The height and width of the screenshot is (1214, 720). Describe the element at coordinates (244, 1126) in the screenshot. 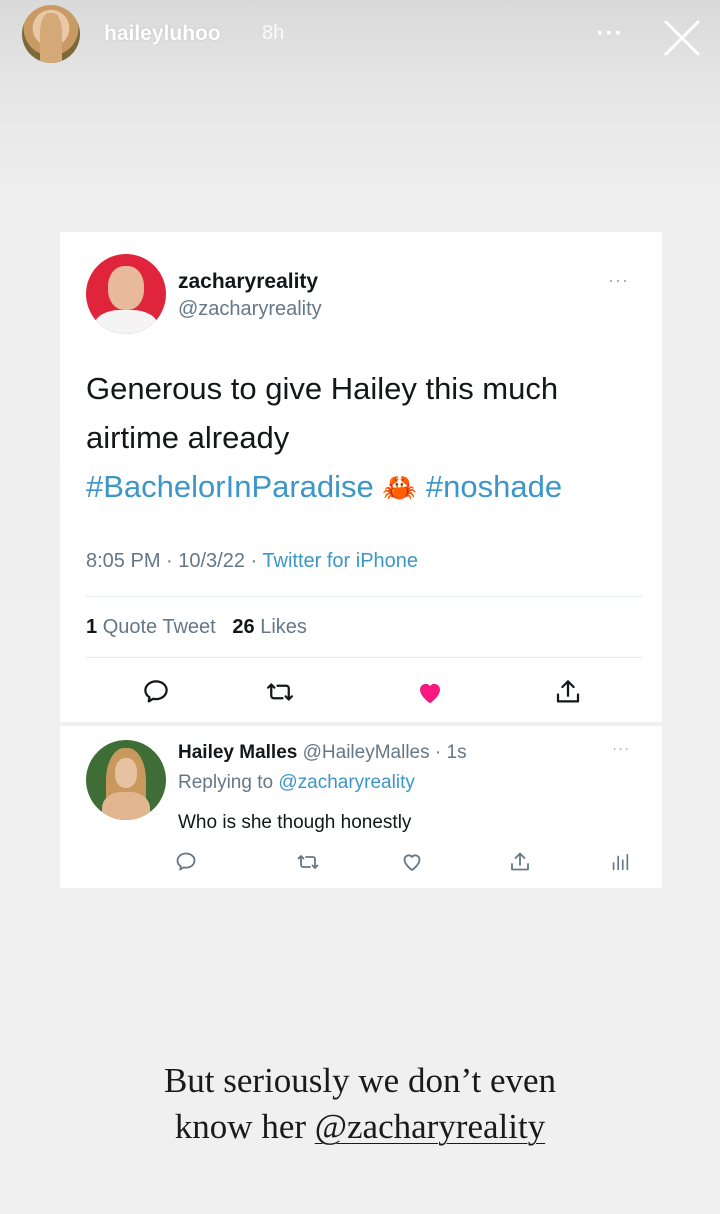

I see `caption-line: know her` at that location.